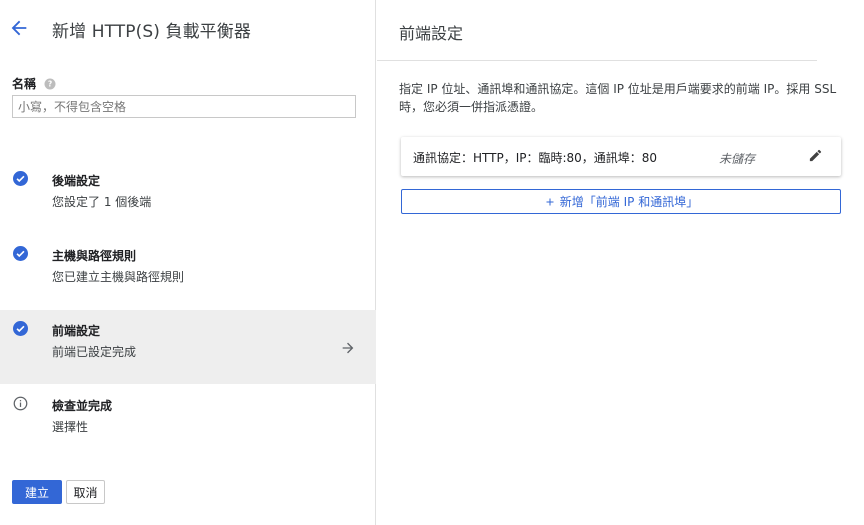 This screenshot has width=864, height=525. I want to click on divider, so click(597, 60).